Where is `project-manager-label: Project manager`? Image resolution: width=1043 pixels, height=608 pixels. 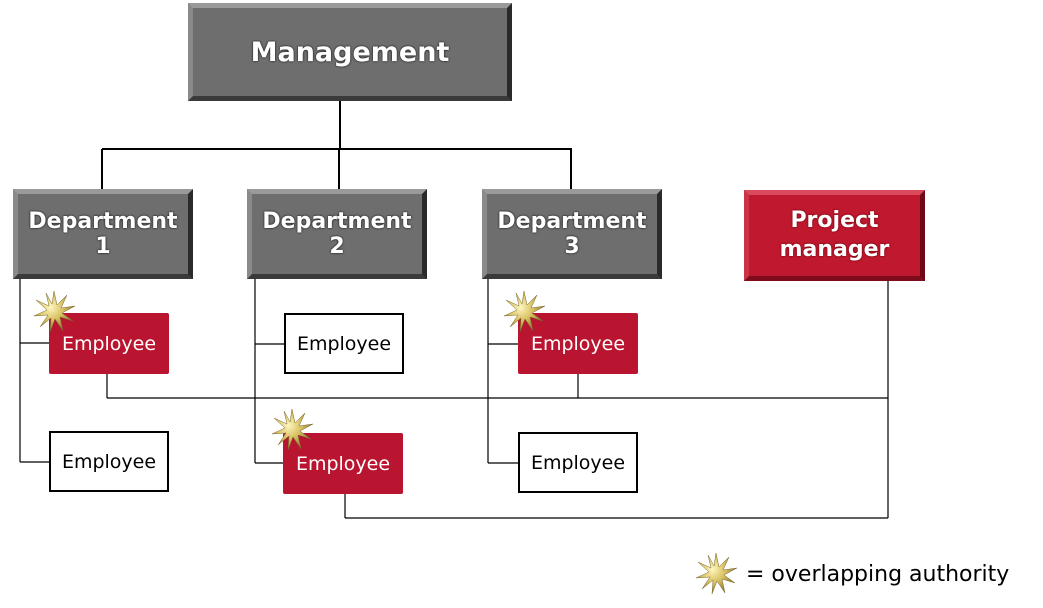 project-manager-label: Project manager is located at coordinates (834, 234).